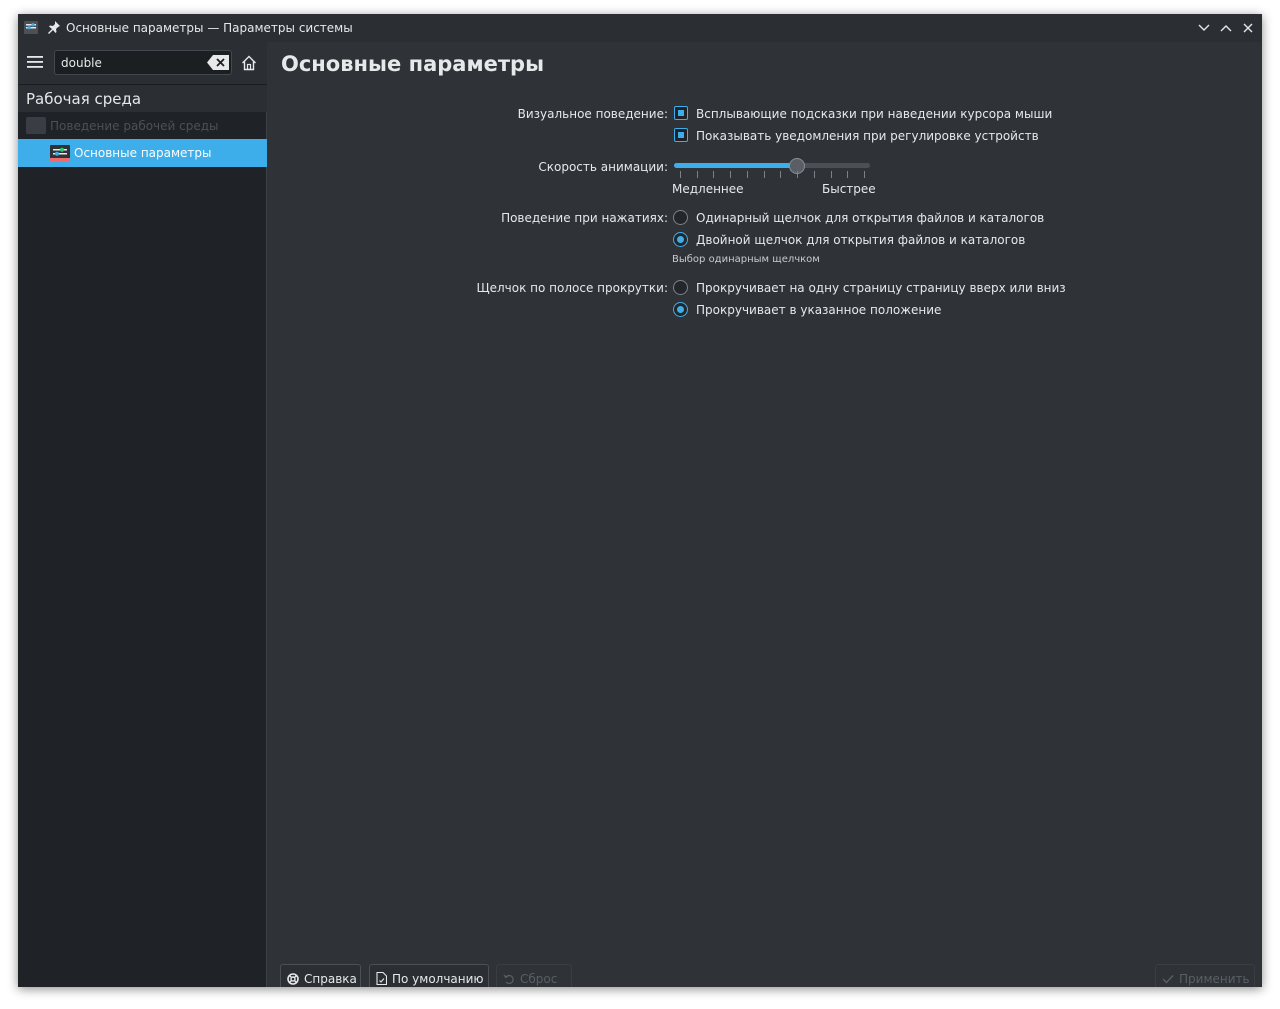 The height and width of the screenshot is (1009, 1280). Describe the element at coordinates (330, 978) in the screenshot. I see `help-button-label: Справка` at that location.